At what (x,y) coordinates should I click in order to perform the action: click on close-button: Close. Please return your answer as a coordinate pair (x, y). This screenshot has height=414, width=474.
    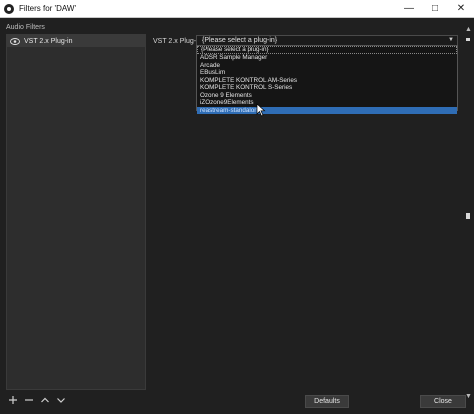
    Looking at the image, I should click on (443, 401).